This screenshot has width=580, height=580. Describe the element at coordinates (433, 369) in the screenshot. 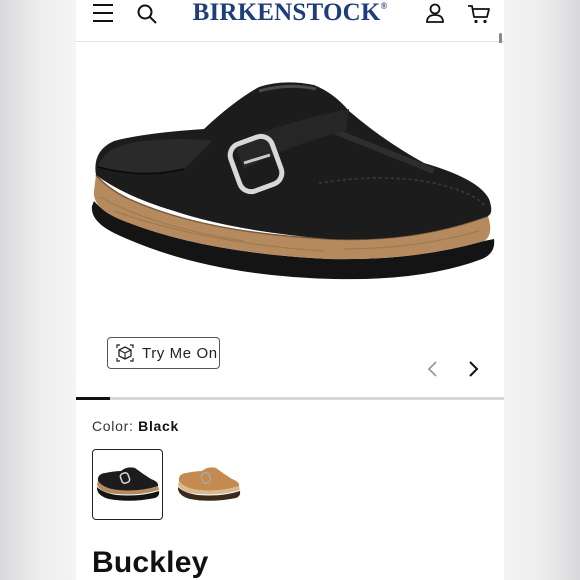

I see `prev-image-arrow-icon` at that location.